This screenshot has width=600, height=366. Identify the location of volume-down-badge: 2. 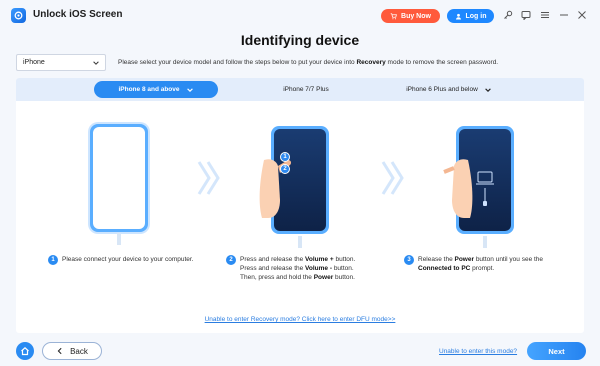
(285, 169).